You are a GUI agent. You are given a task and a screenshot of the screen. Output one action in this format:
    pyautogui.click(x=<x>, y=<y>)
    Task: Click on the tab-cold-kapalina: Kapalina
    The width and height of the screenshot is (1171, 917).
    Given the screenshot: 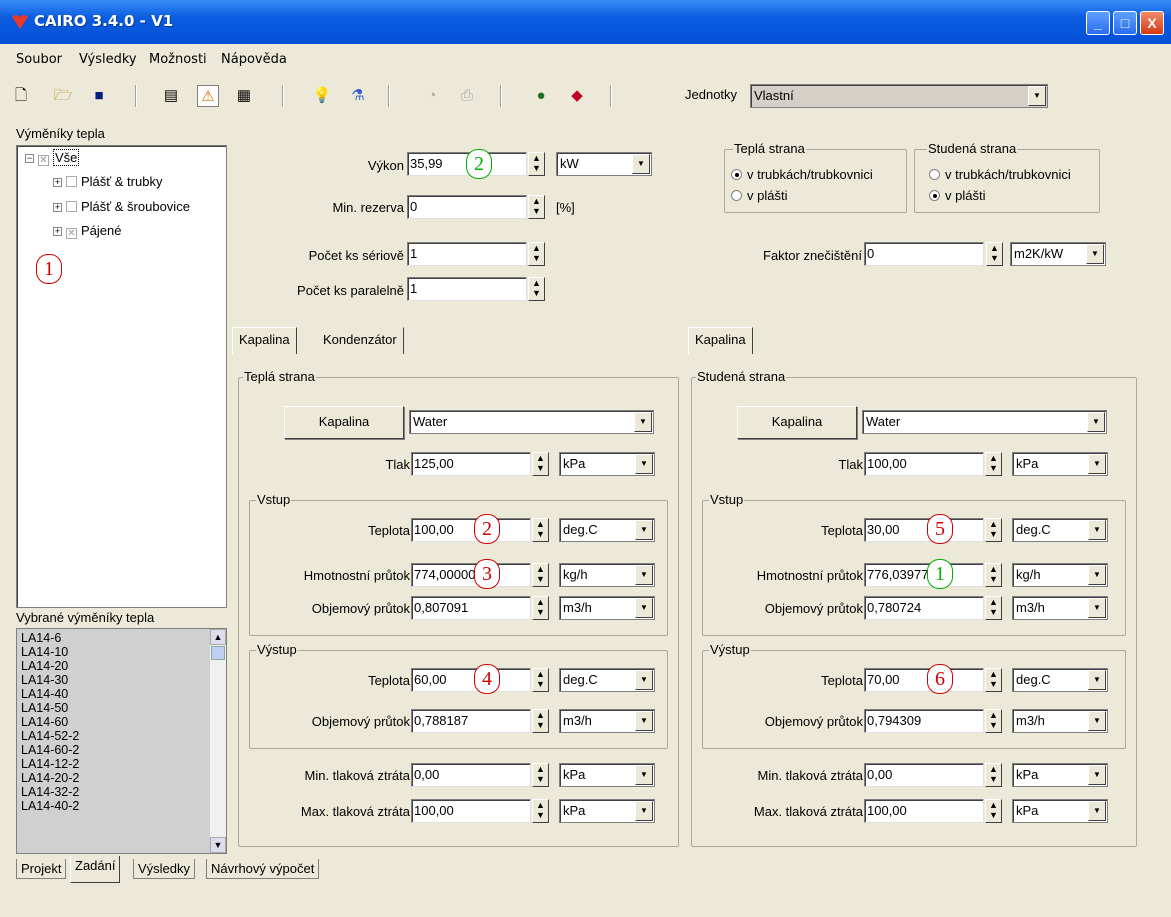 What is the action you would take?
    pyautogui.click(x=720, y=340)
    